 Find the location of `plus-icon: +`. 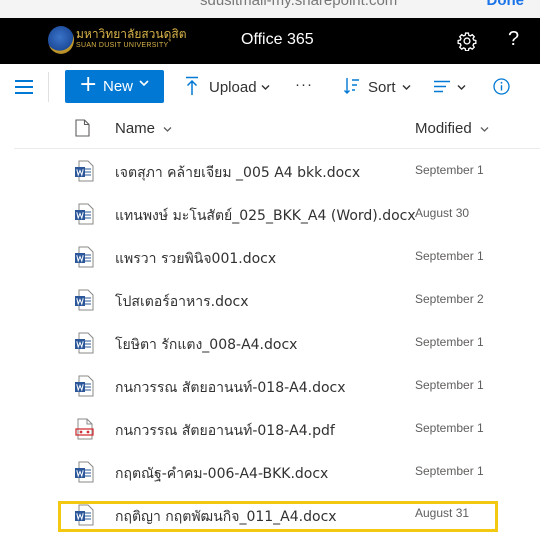

plus-icon: + is located at coordinates (88, 84).